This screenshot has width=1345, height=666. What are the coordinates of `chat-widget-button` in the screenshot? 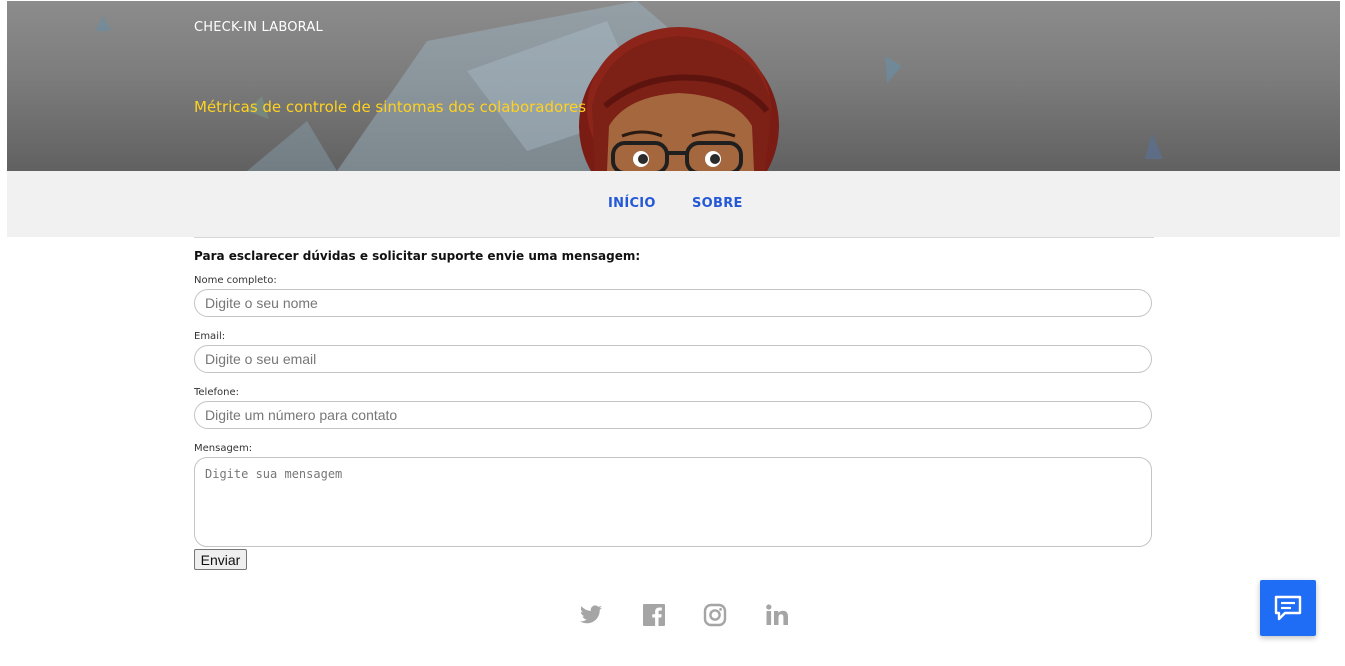 It's located at (1288, 608).